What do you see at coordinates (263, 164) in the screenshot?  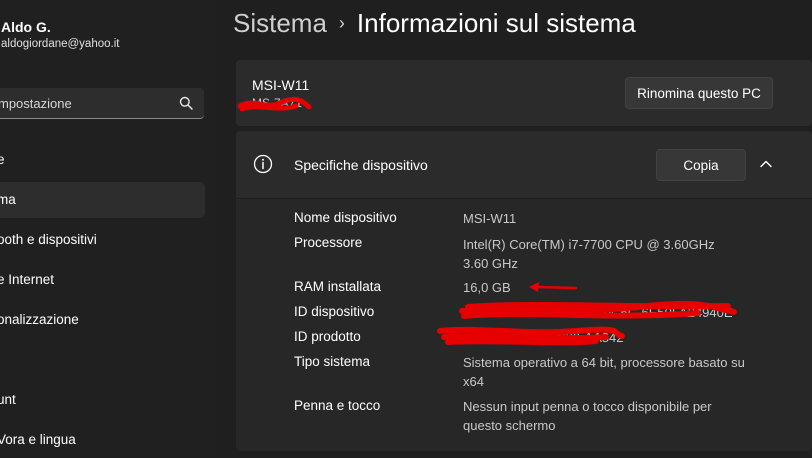 I see `info-icon` at bounding box center [263, 164].